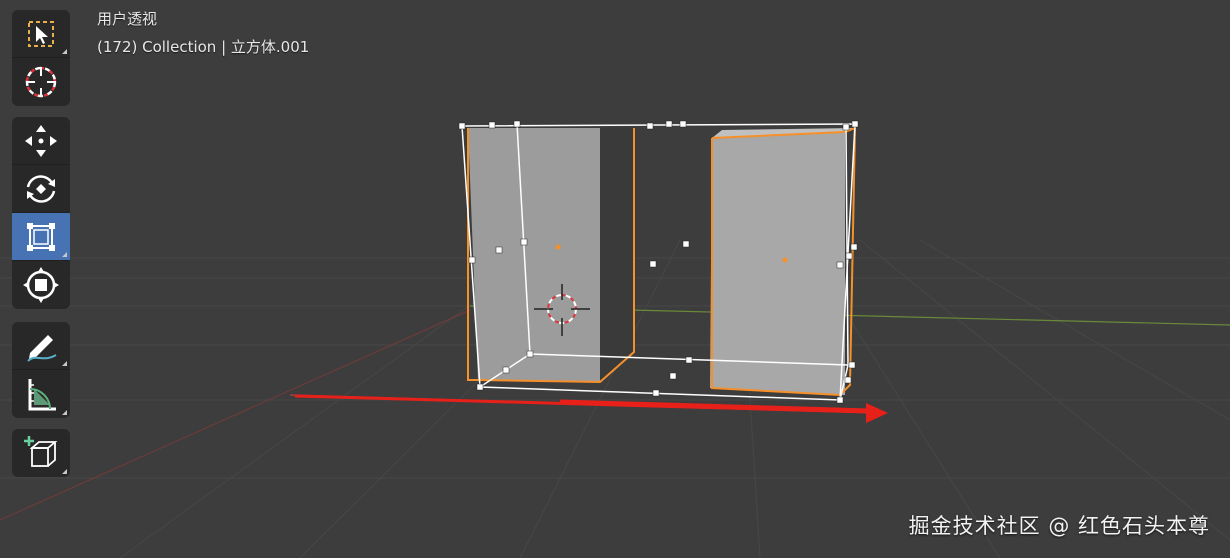  I want to click on transform-icon, so click(41, 285).